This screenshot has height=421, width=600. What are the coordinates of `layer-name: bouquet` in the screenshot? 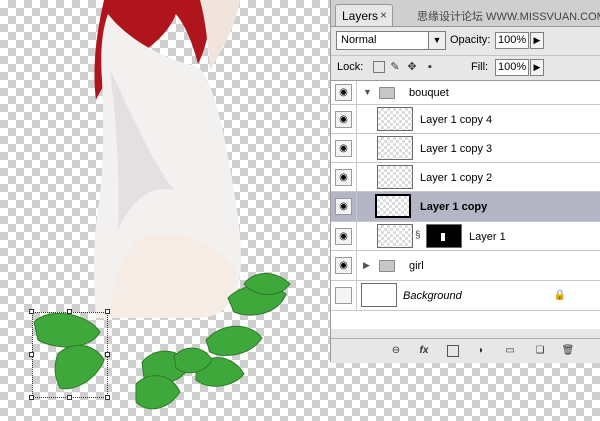 It's located at (429, 93).